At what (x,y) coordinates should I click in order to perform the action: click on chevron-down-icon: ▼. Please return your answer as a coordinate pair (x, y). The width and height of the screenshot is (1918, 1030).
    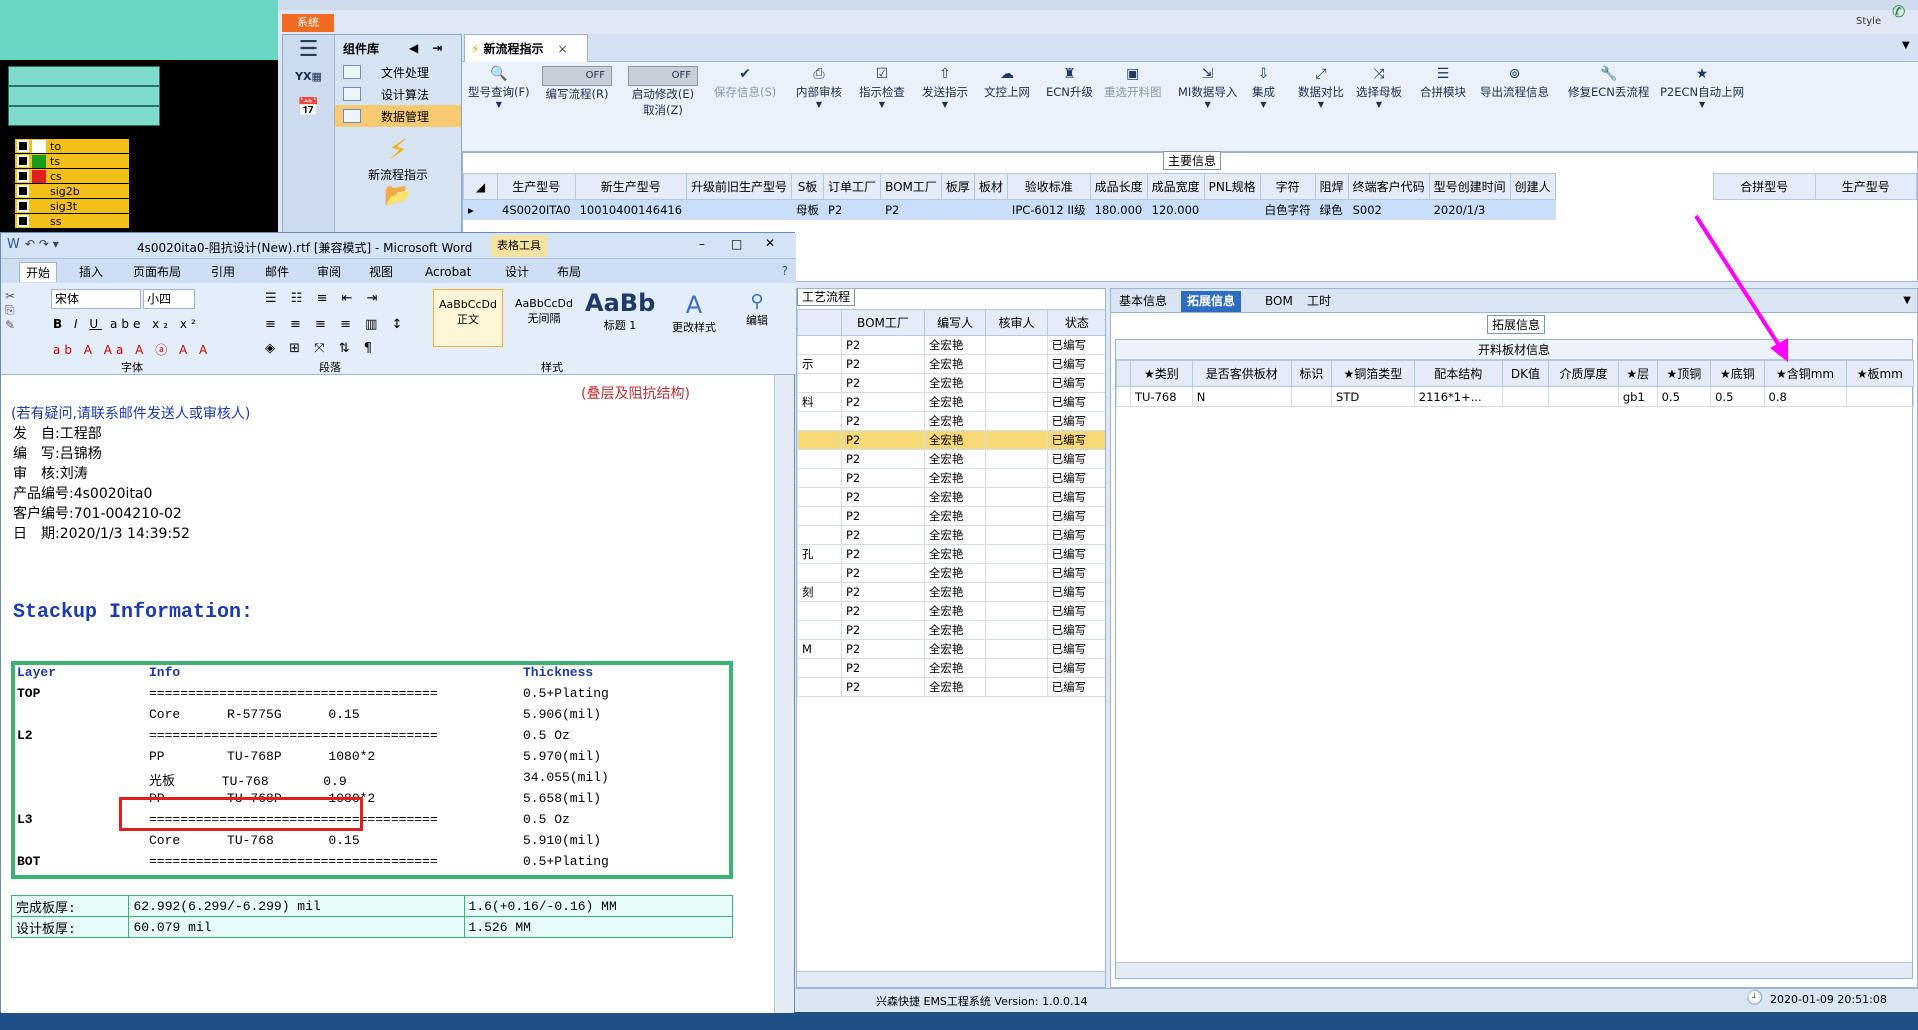
    Looking at the image, I should click on (1906, 45).